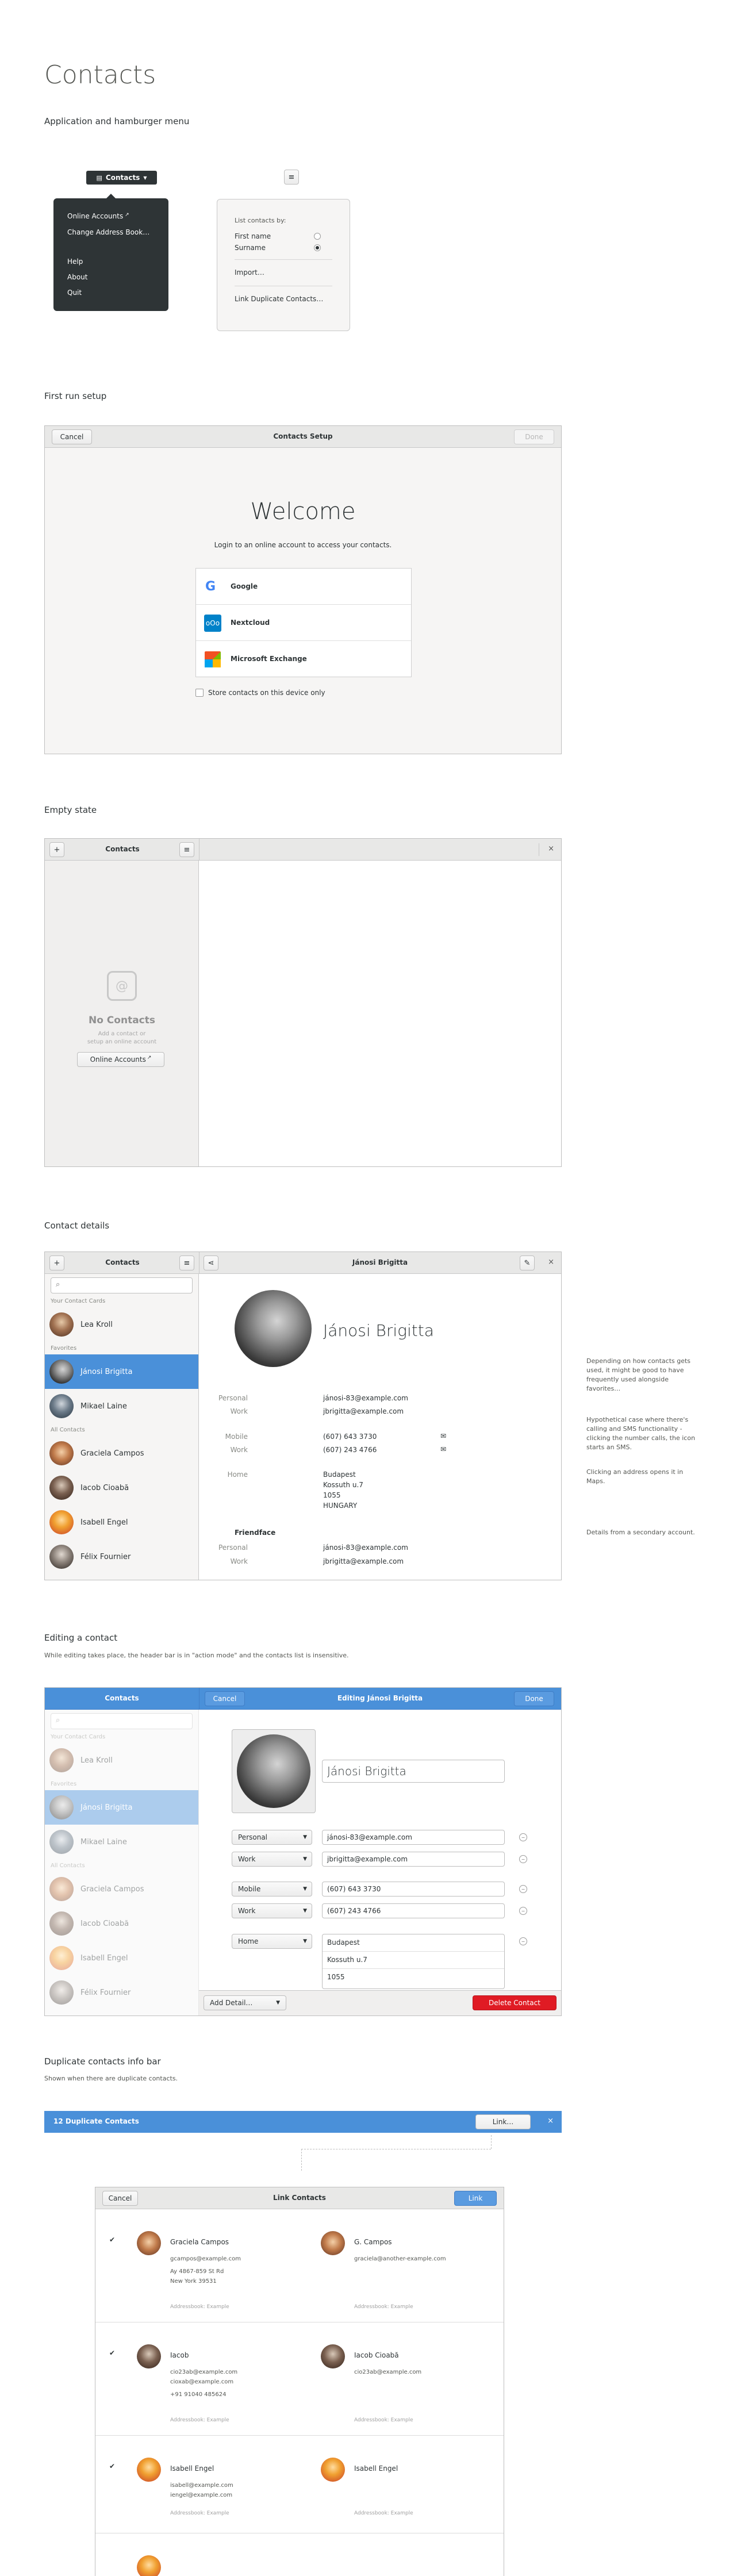  Describe the element at coordinates (180, 2355) in the screenshot. I see `contact-name: Iacob` at that location.